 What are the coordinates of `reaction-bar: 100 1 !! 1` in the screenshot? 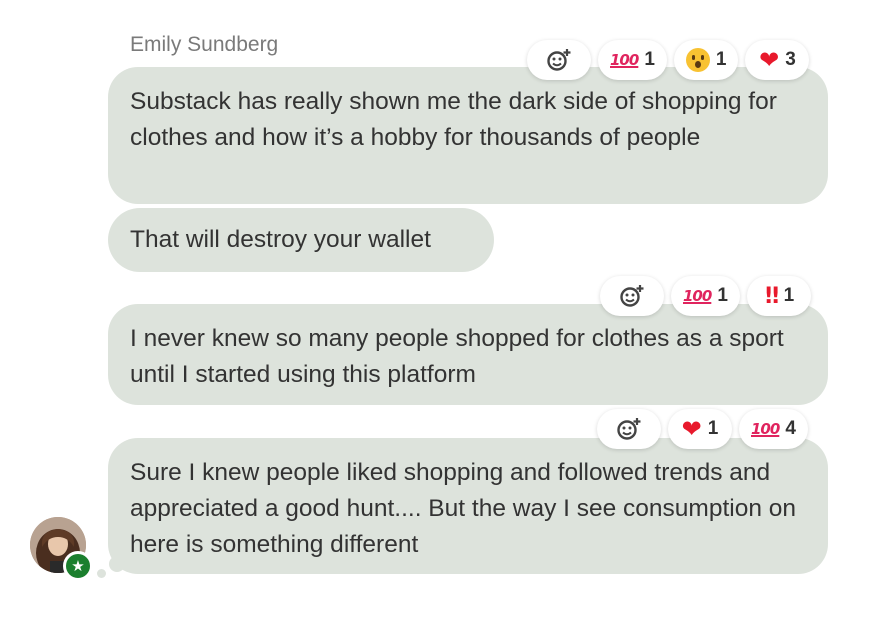 It's located at (705, 296).